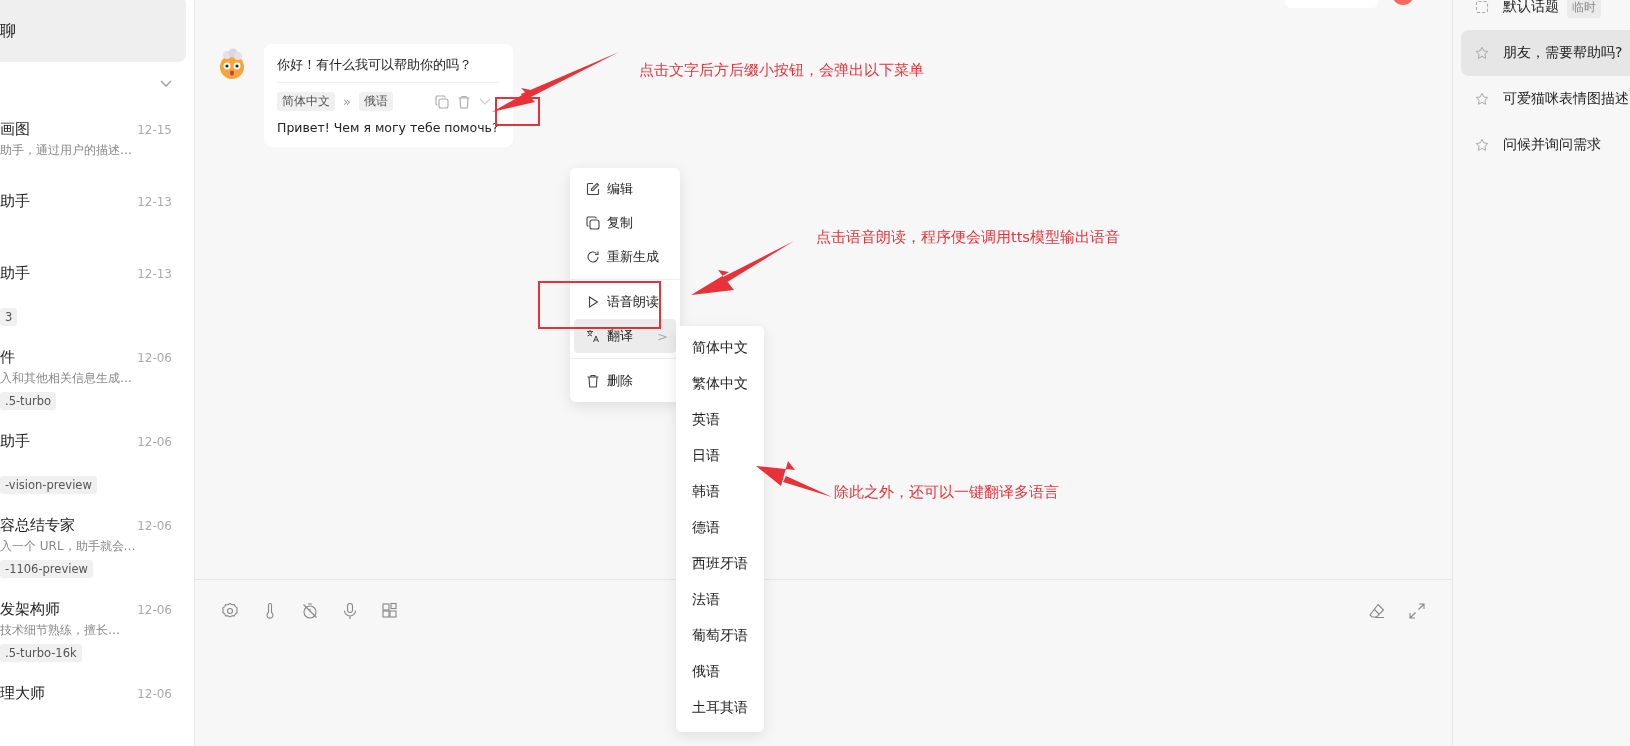 The image size is (1630, 746). Describe the element at coordinates (375, 65) in the screenshot. I see `message-text: 你好！有什么我可以帮助你的吗？` at that location.